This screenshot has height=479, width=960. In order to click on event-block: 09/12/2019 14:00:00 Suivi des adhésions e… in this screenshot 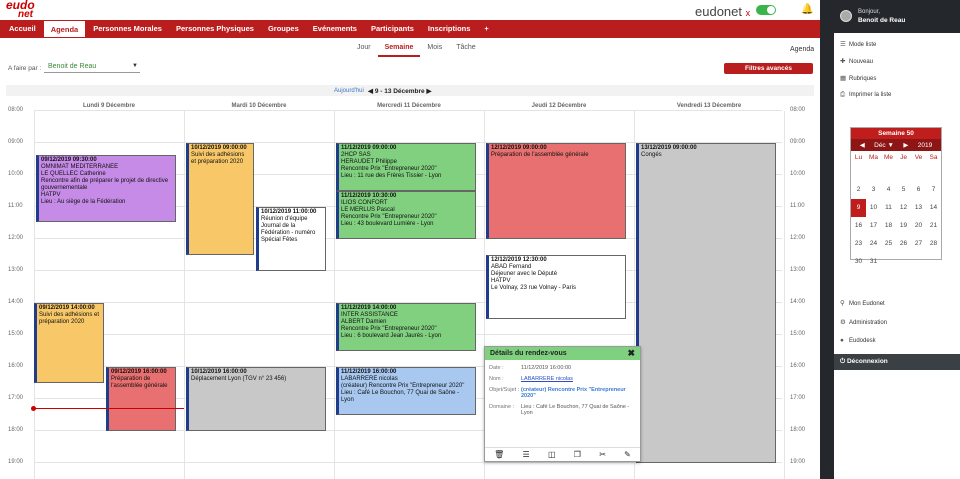, I will do `click(69, 343)`.